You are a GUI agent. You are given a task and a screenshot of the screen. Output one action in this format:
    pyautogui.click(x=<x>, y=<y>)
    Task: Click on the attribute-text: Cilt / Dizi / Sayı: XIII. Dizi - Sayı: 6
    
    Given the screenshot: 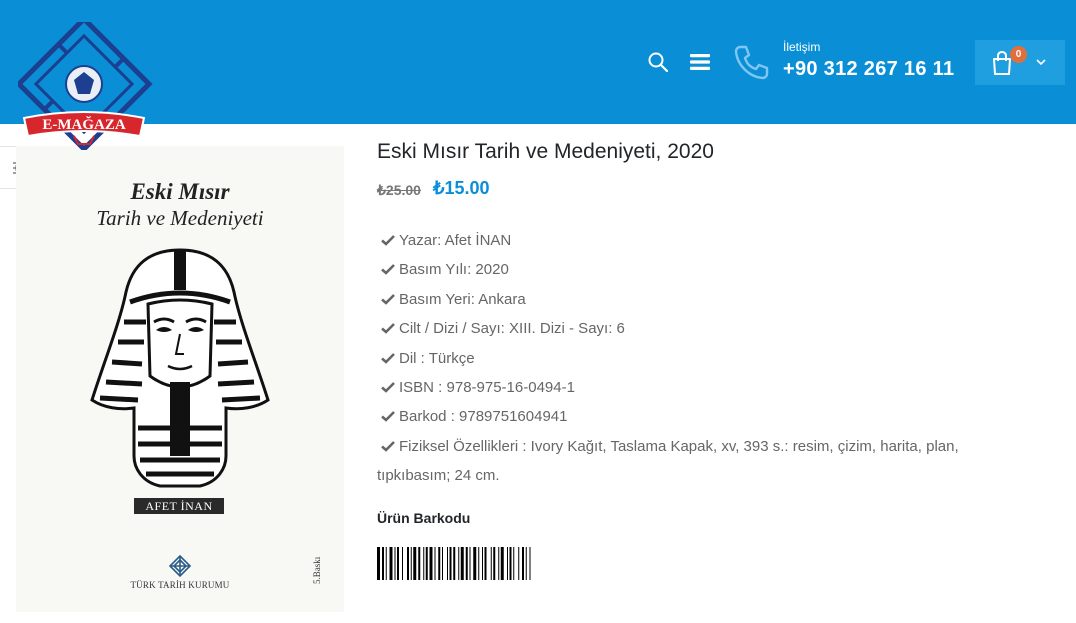 What is the action you would take?
    pyautogui.click(x=512, y=329)
    